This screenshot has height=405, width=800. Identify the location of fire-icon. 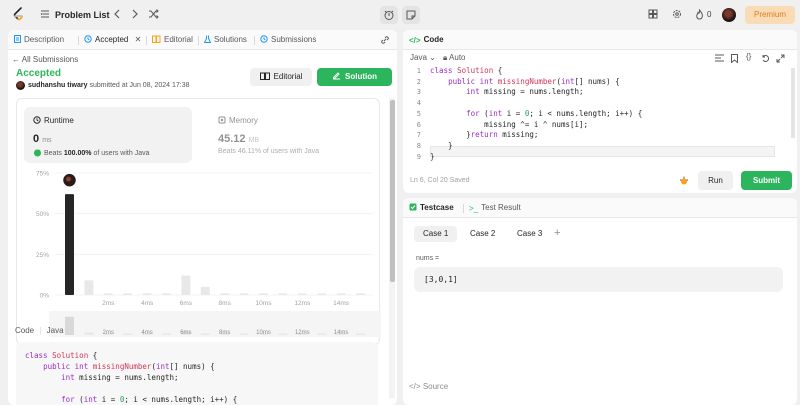
(699, 14).